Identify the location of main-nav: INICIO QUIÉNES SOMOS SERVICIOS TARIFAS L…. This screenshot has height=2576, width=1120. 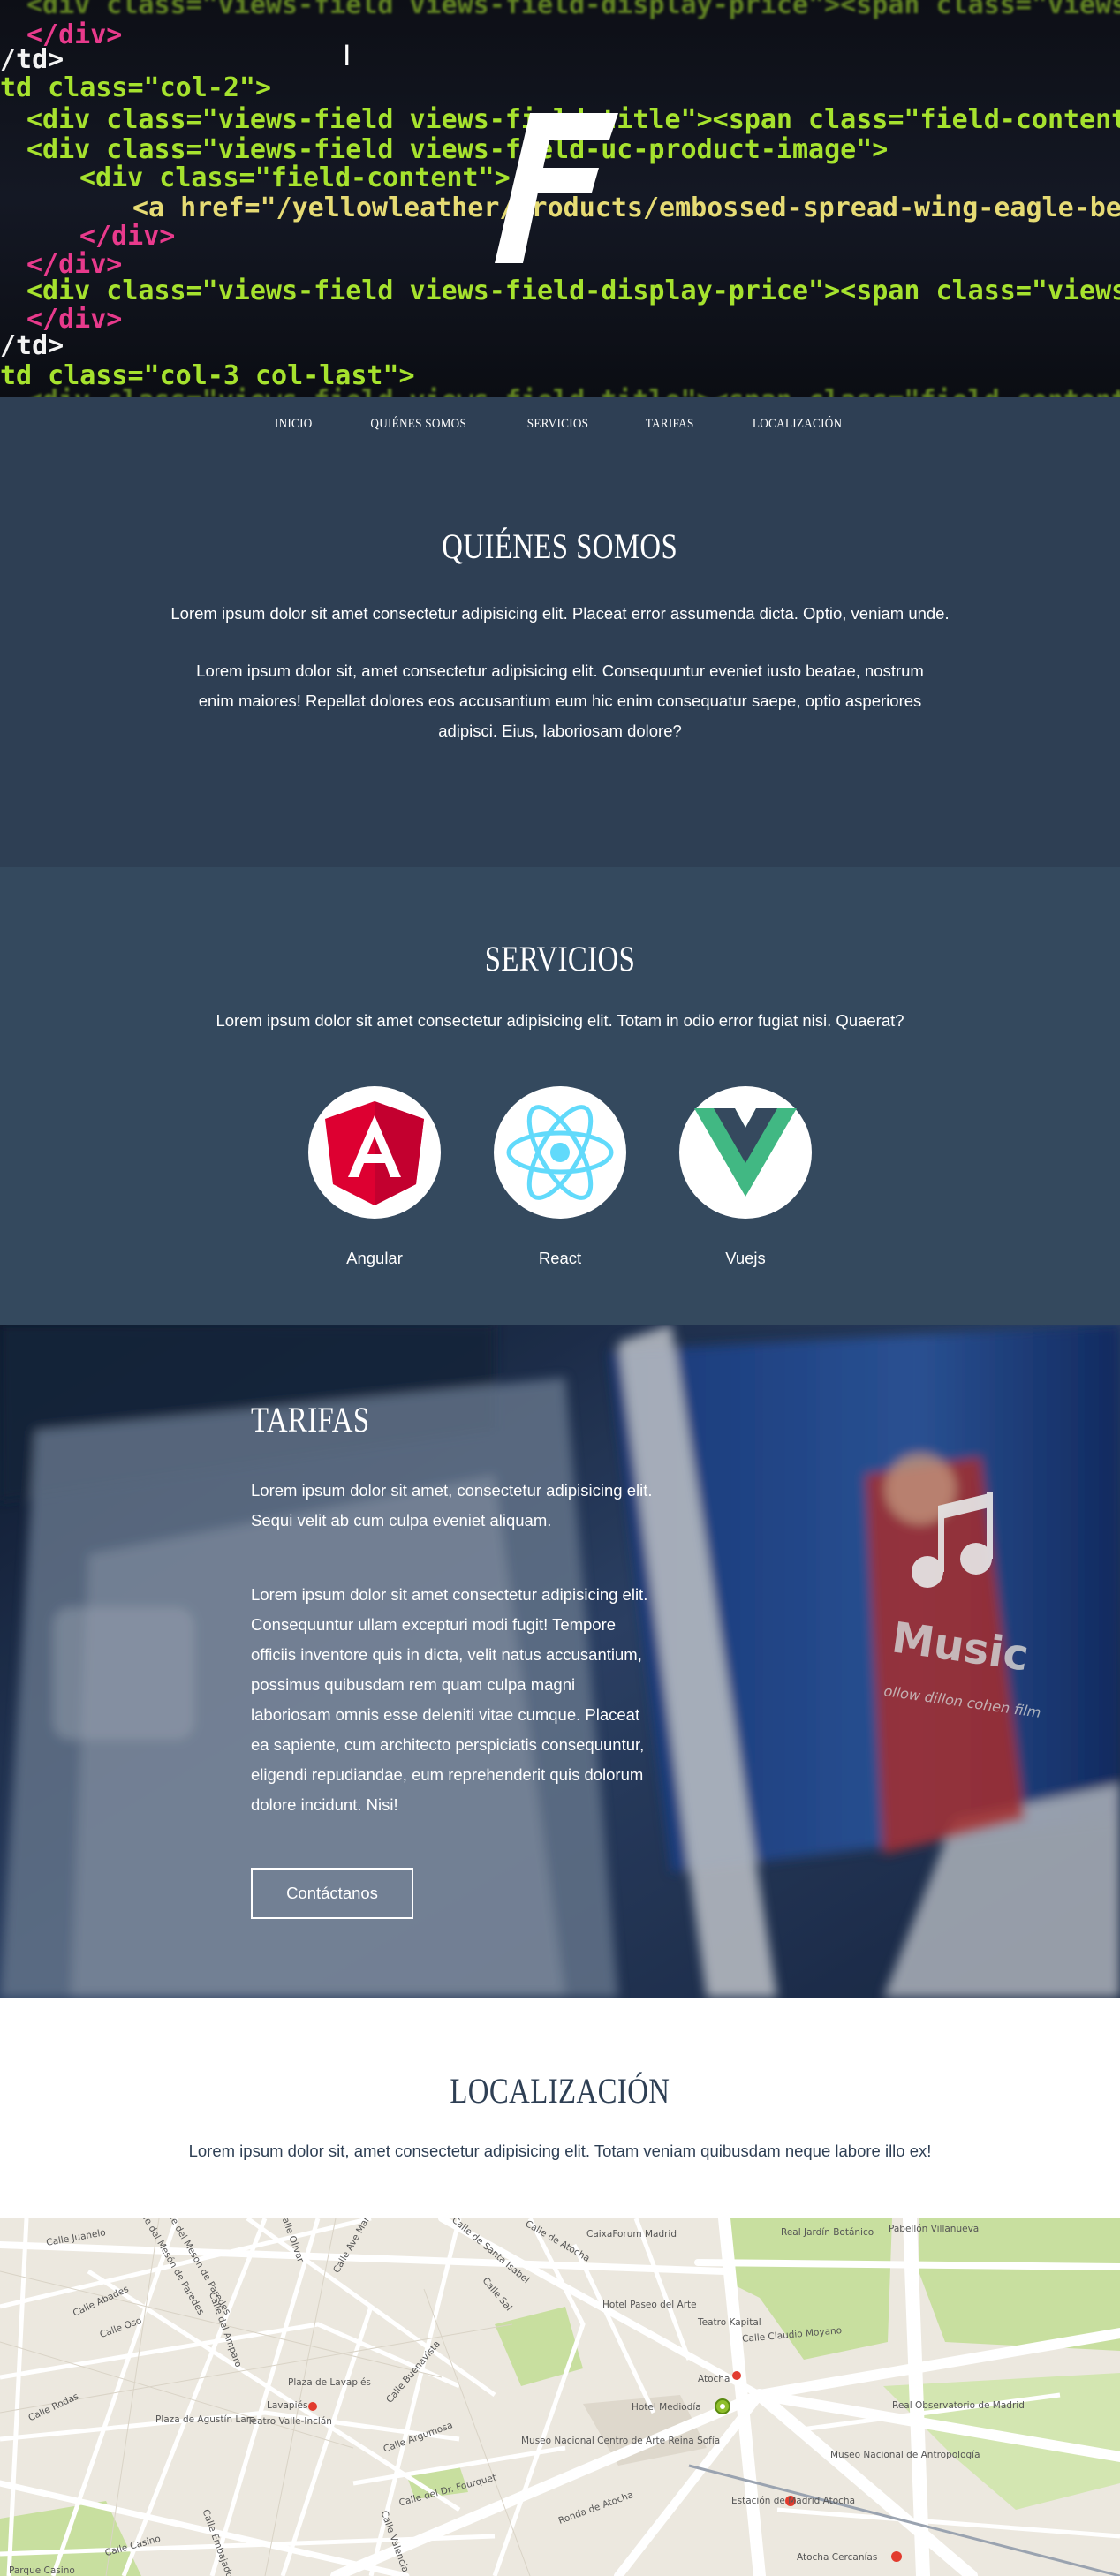
(560, 423).